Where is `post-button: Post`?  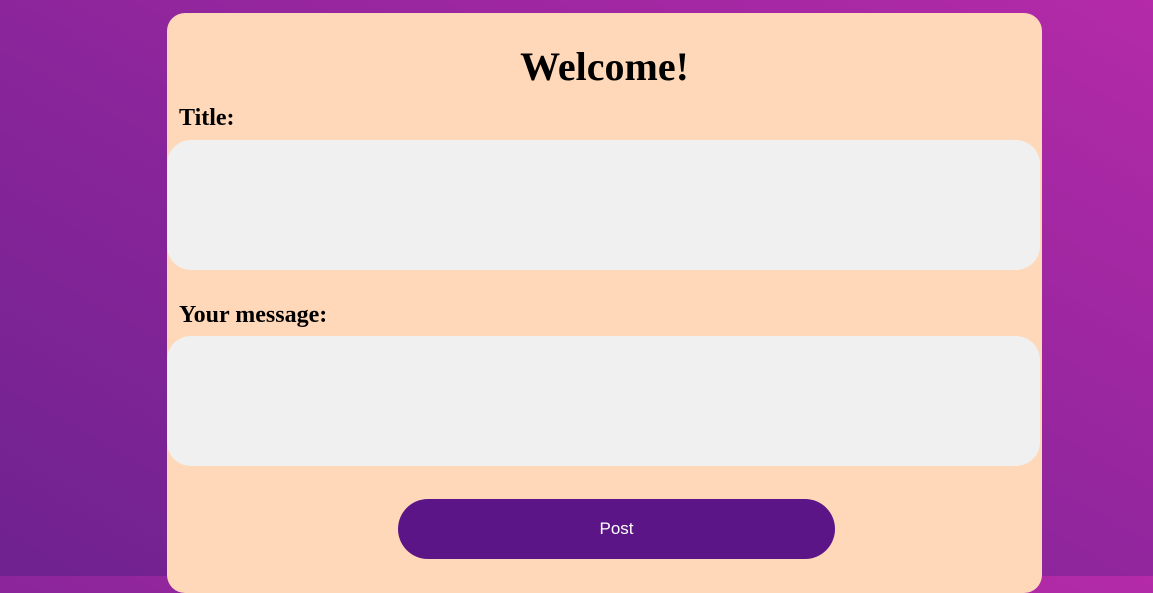
post-button: Post is located at coordinates (616, 529).